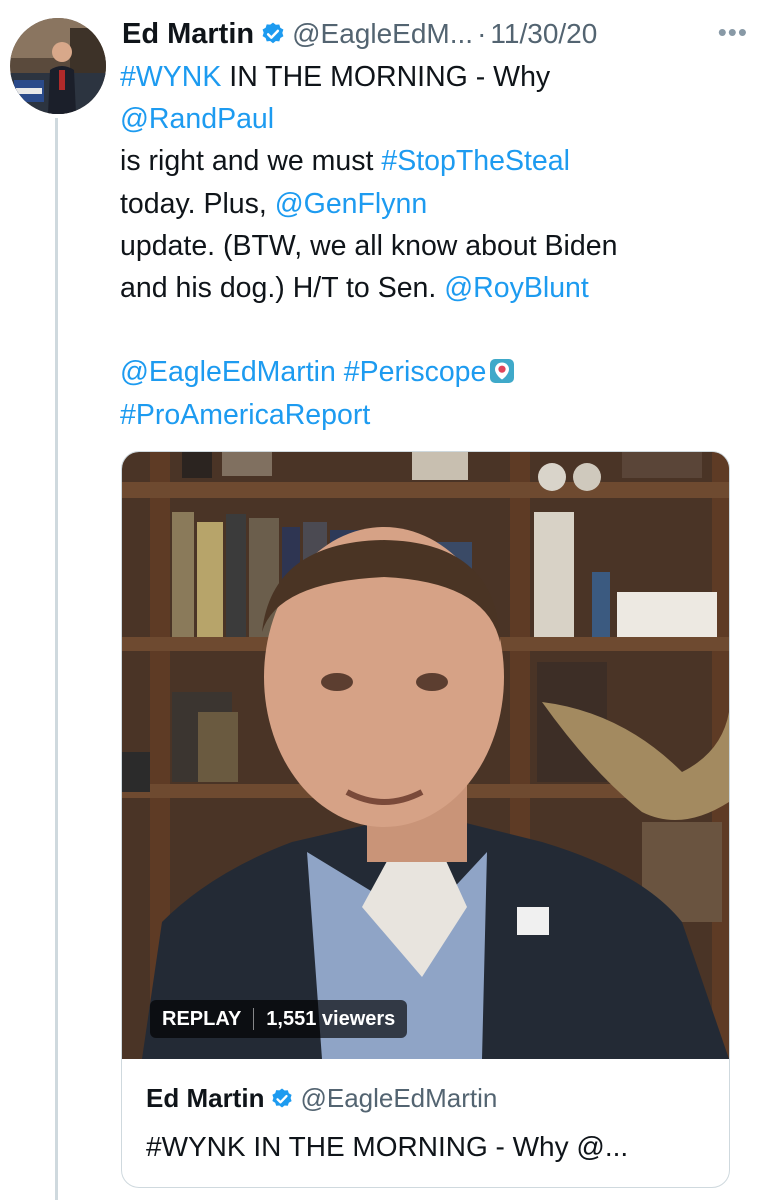 This screenshot has width=768, height=1200. Describe the element at coordinates (58, 66) in the screenshot. I see `author-avatar` at that location.